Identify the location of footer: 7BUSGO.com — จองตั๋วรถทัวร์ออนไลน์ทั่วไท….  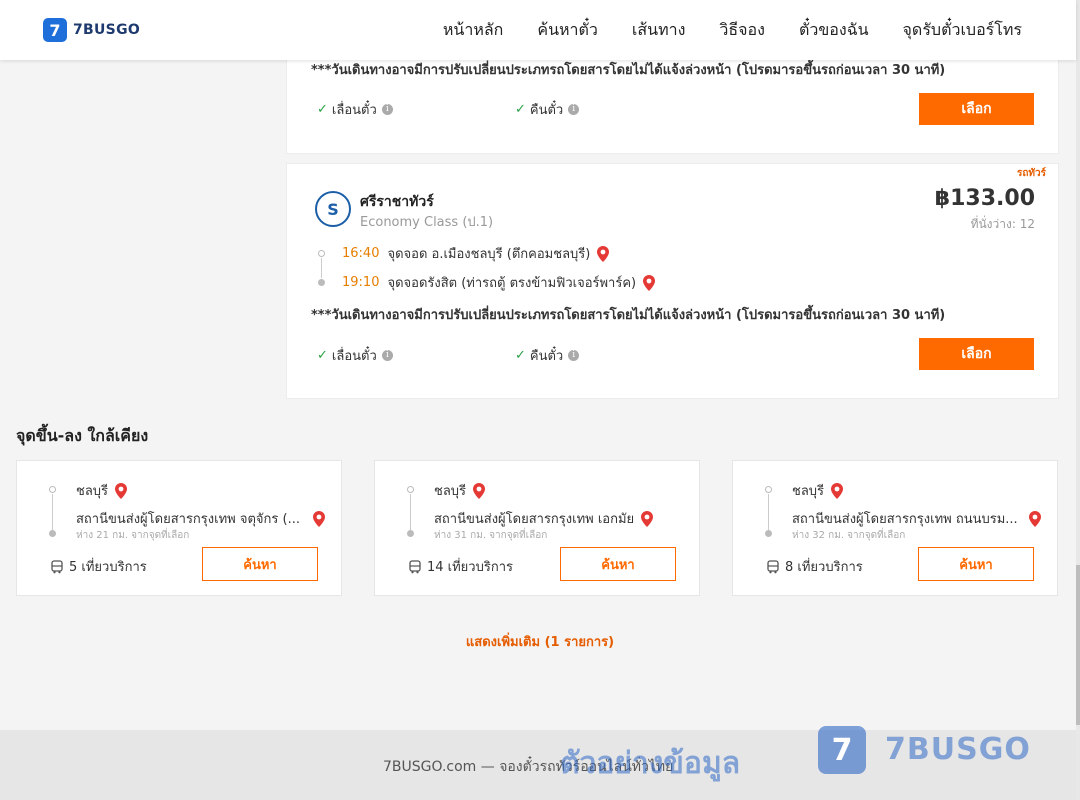
(538, 763).